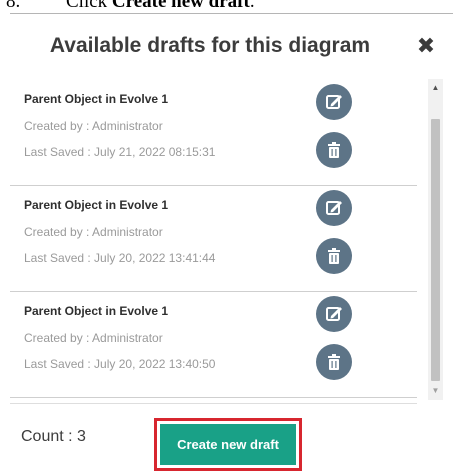 The height and width of the screenshot is (472, 453). What do you see at coordinates (13, 6) in the screenshot?
I see `step-number: 8.` at bounding box center [13, 6].